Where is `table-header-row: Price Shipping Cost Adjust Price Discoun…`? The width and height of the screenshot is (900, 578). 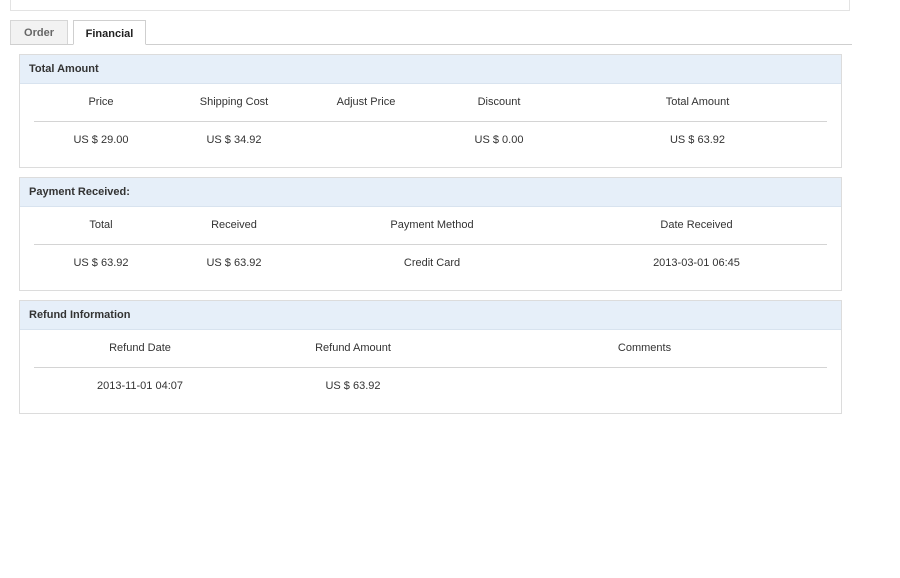
table-header-row: Price Shipping Cost Adjust Price Discoun… is located at coordinates (430, 103).